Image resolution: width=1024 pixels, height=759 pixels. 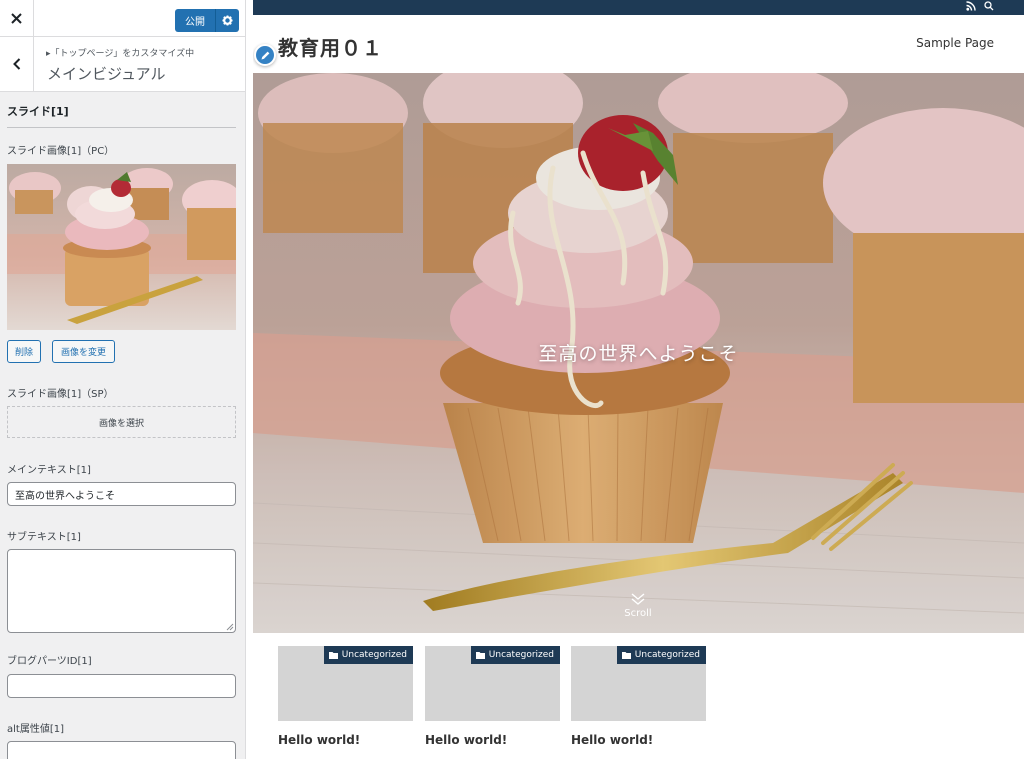 I want to click on nav-item-sample-page: Sample Page, so click(x=955, y=43).